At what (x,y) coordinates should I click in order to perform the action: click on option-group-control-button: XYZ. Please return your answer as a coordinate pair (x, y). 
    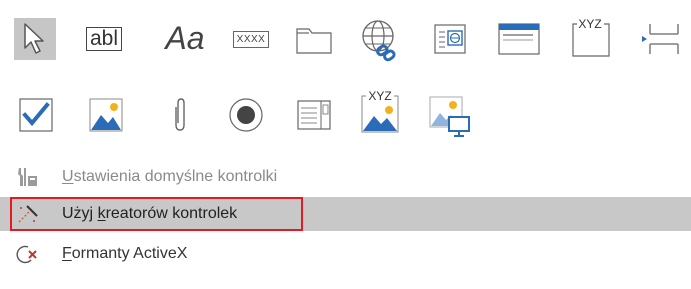
    Looking at the image, I should click on (591, 37).